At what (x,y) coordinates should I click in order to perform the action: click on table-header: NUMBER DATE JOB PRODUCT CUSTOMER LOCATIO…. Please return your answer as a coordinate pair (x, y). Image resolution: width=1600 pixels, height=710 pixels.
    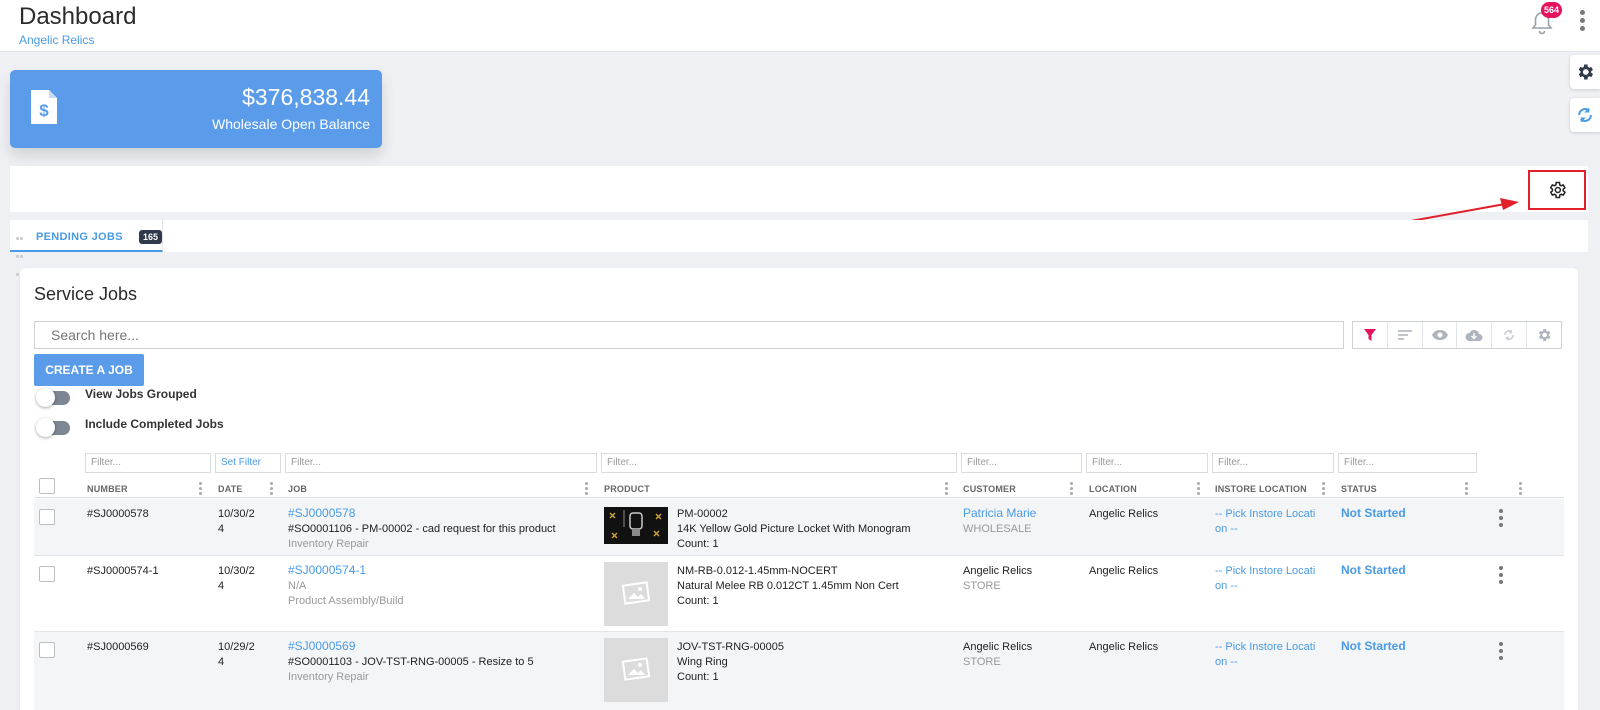
    Looking at the image, I should click on (799, 487).